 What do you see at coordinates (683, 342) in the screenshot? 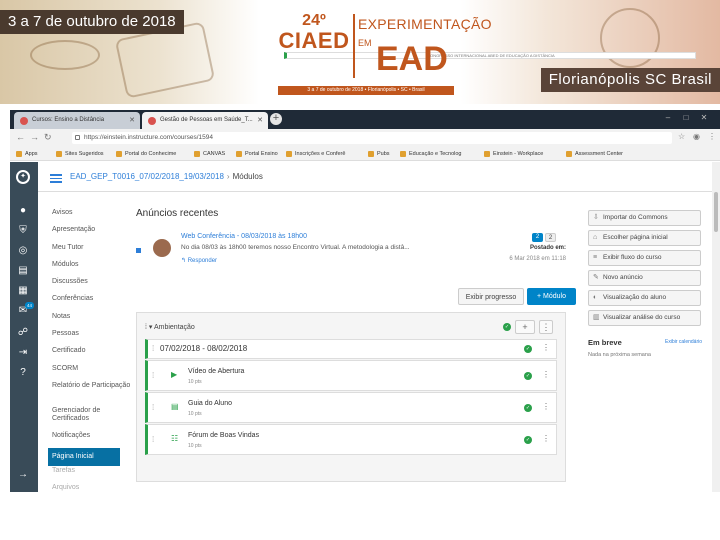
I see `view-calendar-link: Exibir calendário` at bounding box center [683, 342].